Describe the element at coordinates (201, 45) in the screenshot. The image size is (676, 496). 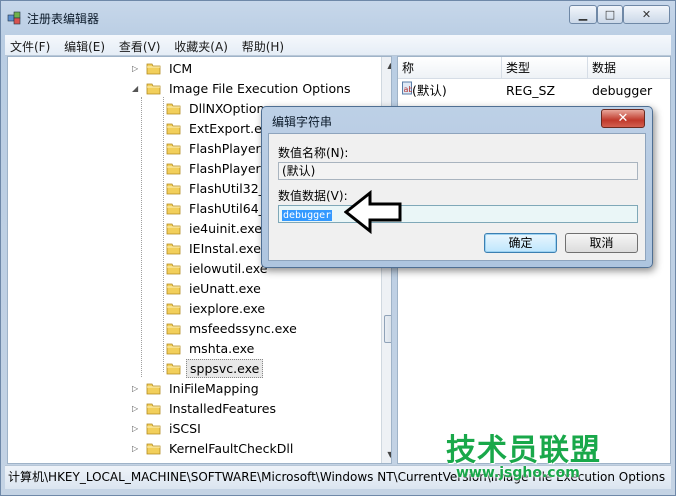
I see `menu-favorites: 收藏夹(A)` at that location.